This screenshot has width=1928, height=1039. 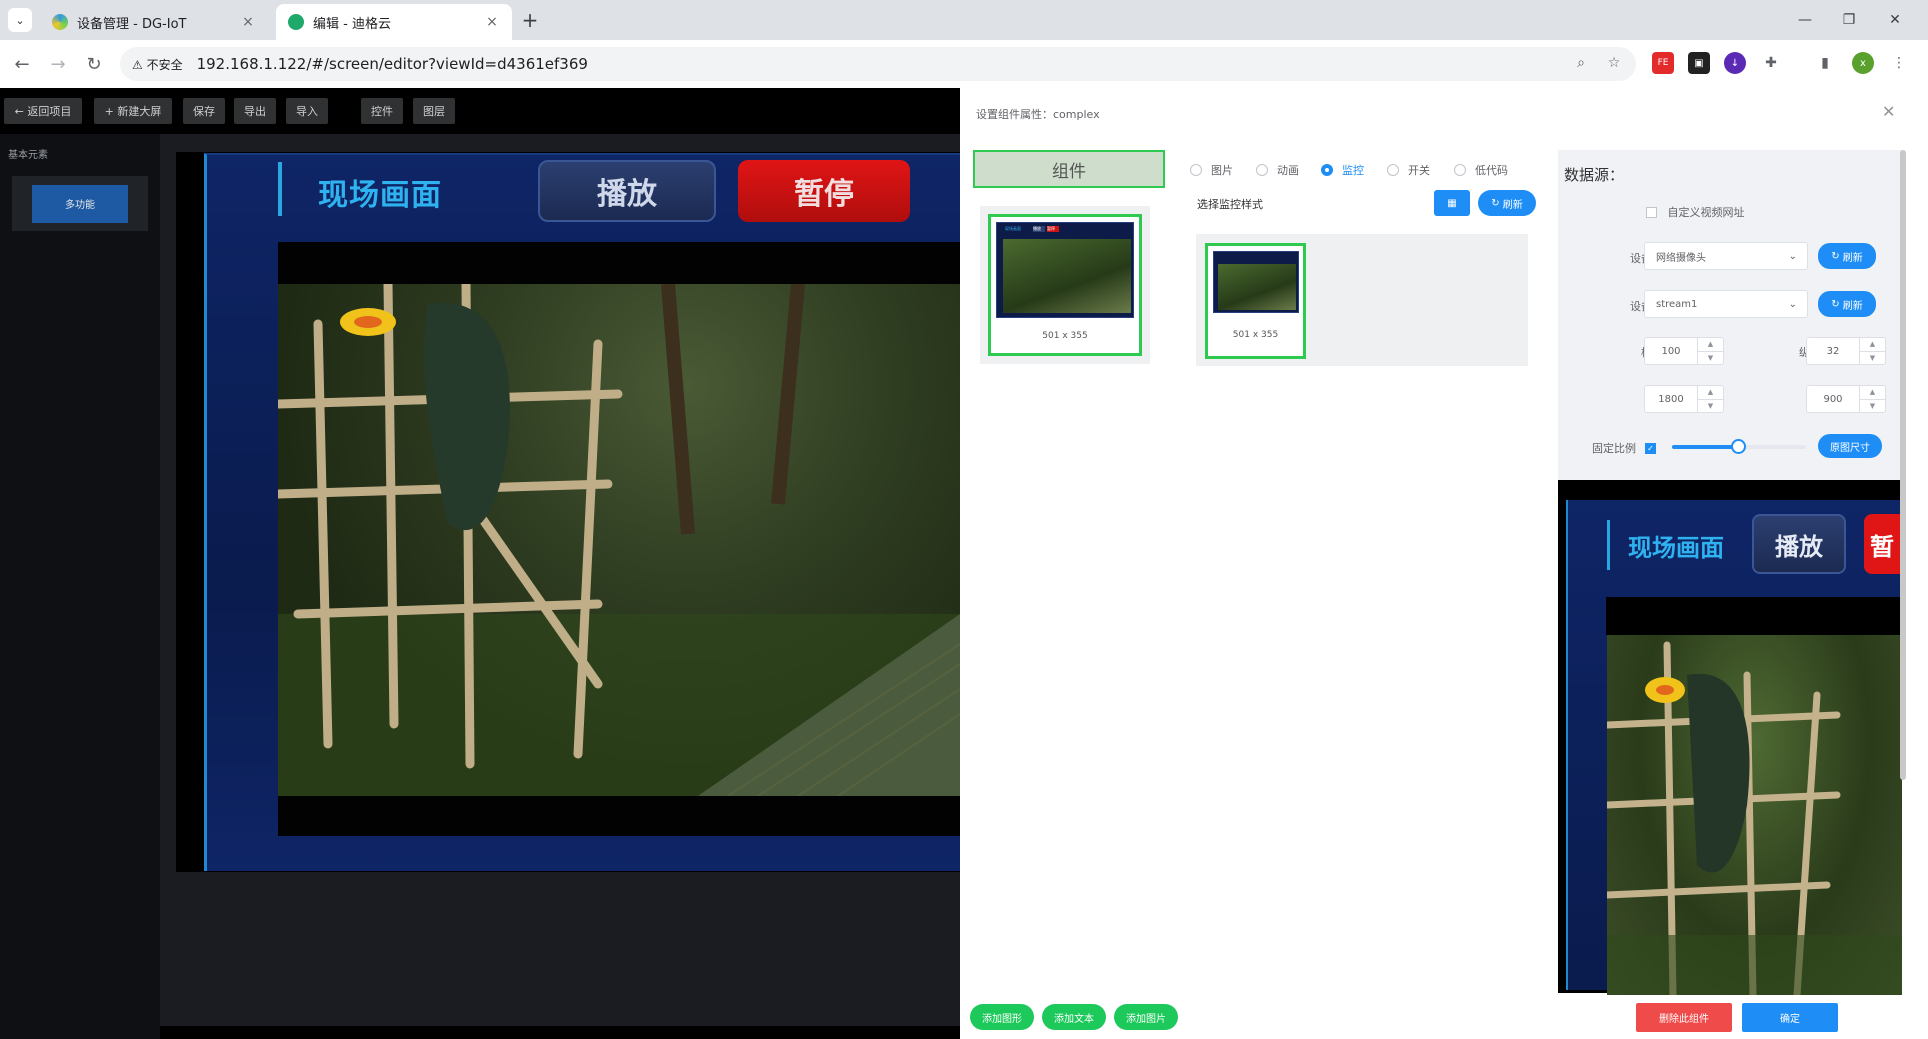 What do you see at coordinates (204, 111) in the screenshot?
I see `save-button: 保存` at bounding box center [204, 111].